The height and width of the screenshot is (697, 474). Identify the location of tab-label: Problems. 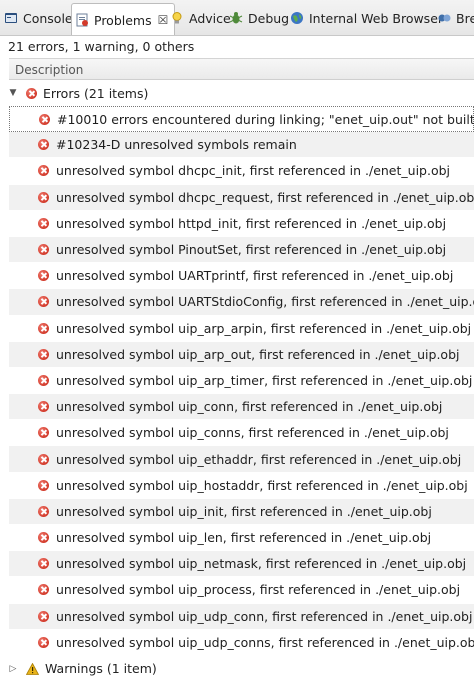
(123, 20).